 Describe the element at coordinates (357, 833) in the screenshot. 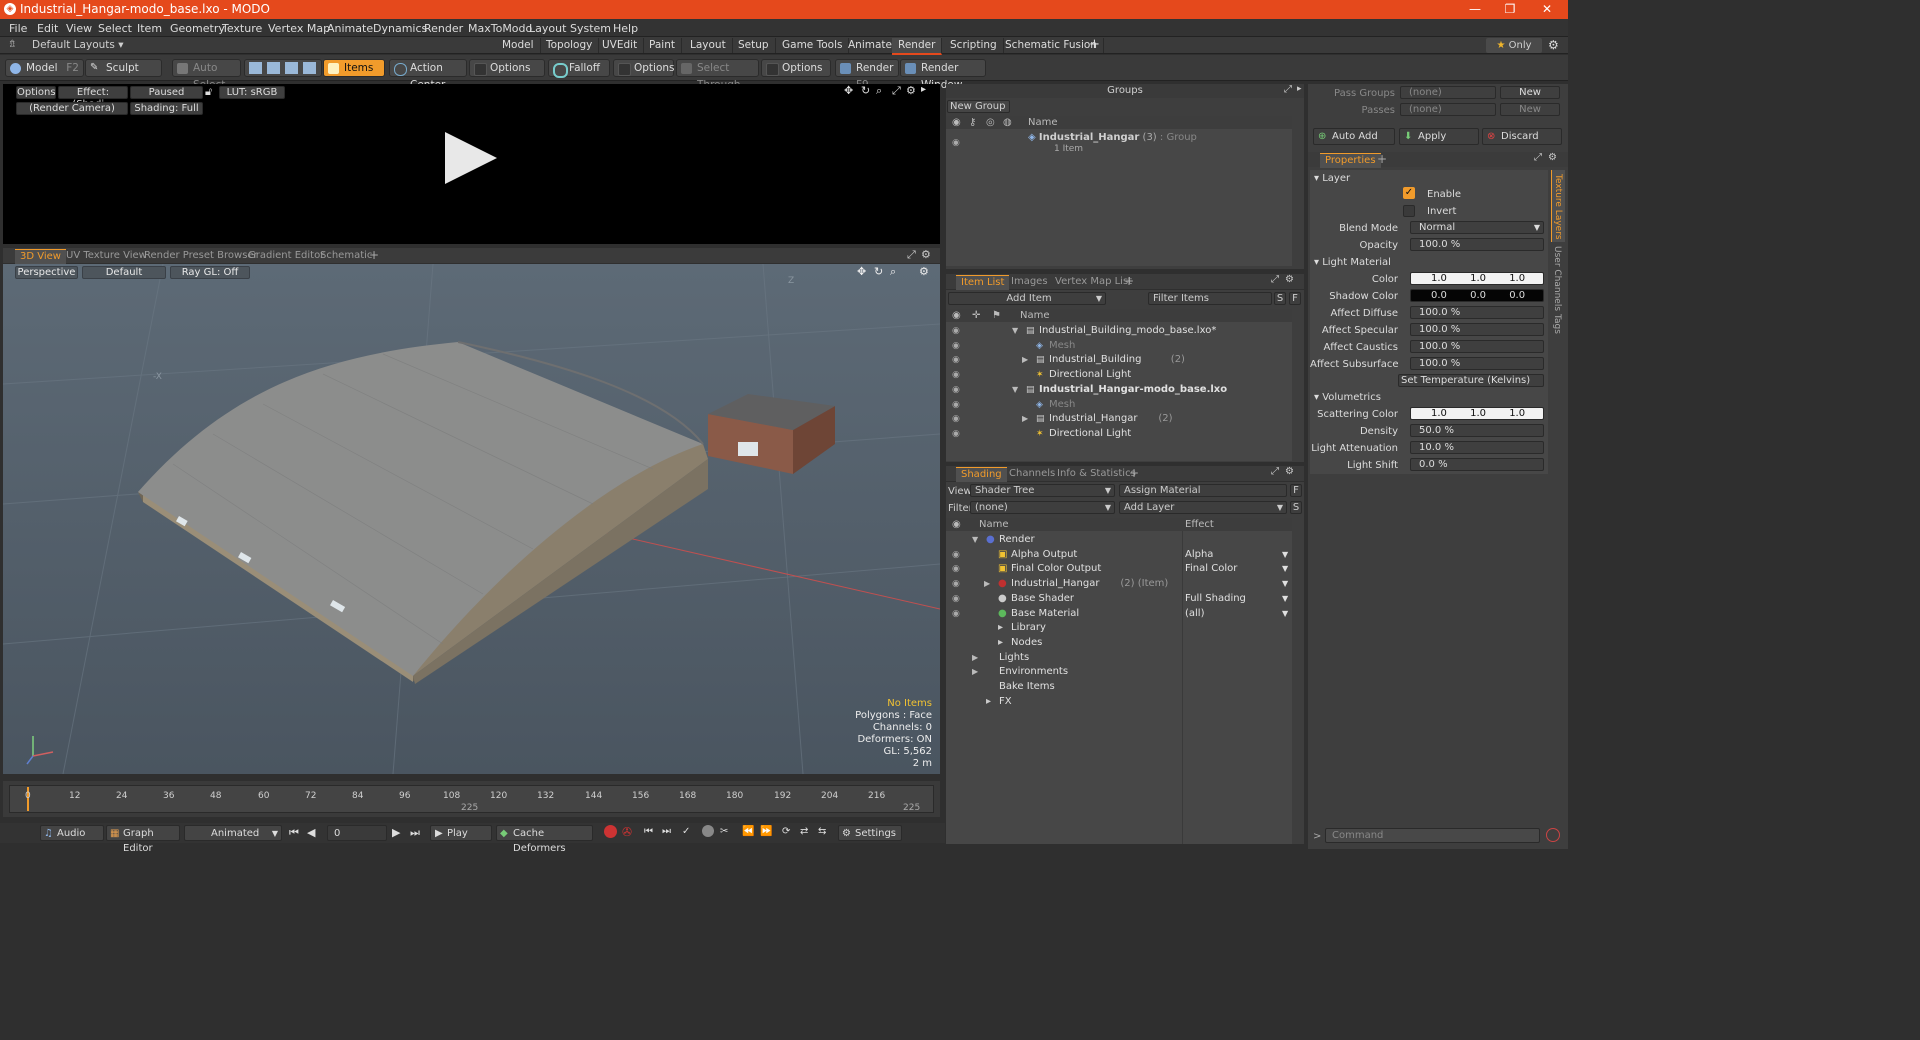

I see `frame-input: 0` at that location.